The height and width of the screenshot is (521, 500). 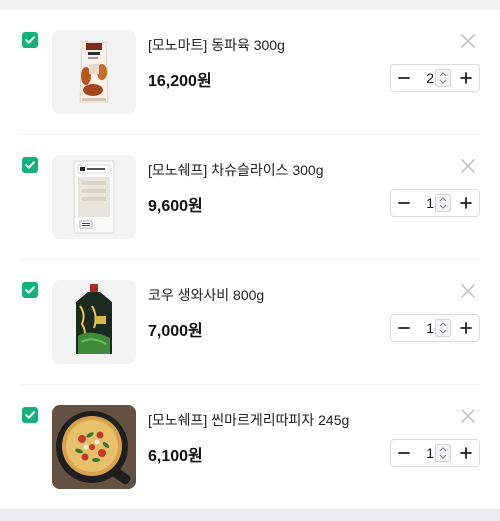 I want to click on wasabi-pouch-image, so click(x=94, y=322).